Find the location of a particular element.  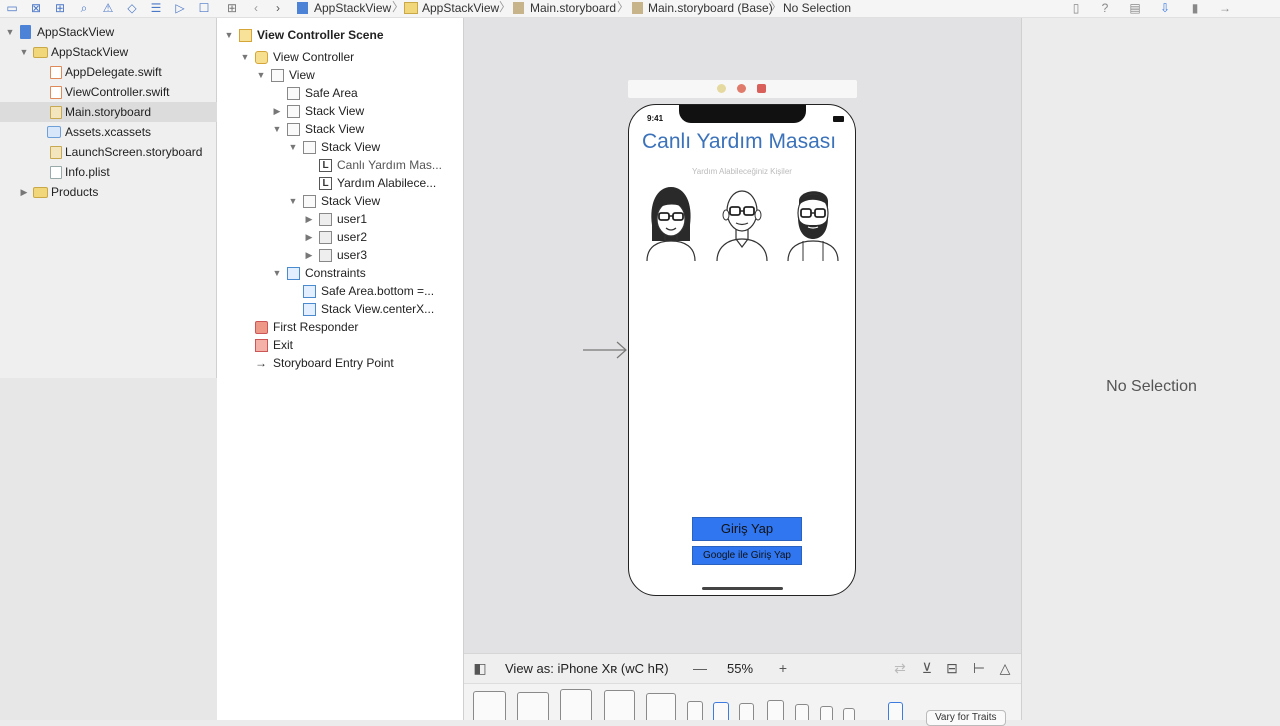

app-subtitle-label: Yardım Alabileceğiniz Kişiler is located at coordinates (742, 171).